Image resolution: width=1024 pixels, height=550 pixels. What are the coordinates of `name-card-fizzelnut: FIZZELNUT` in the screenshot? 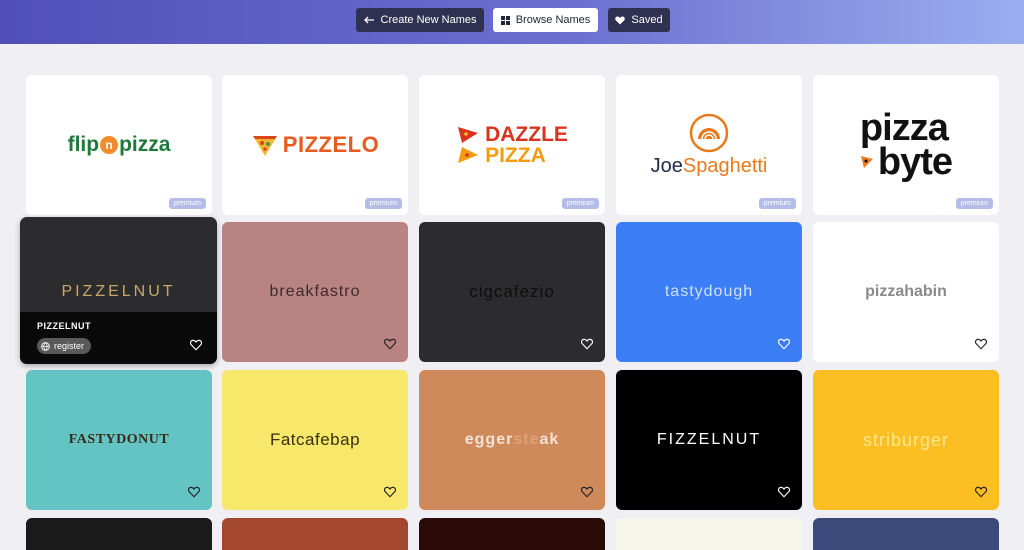 It's located at (709, 440).